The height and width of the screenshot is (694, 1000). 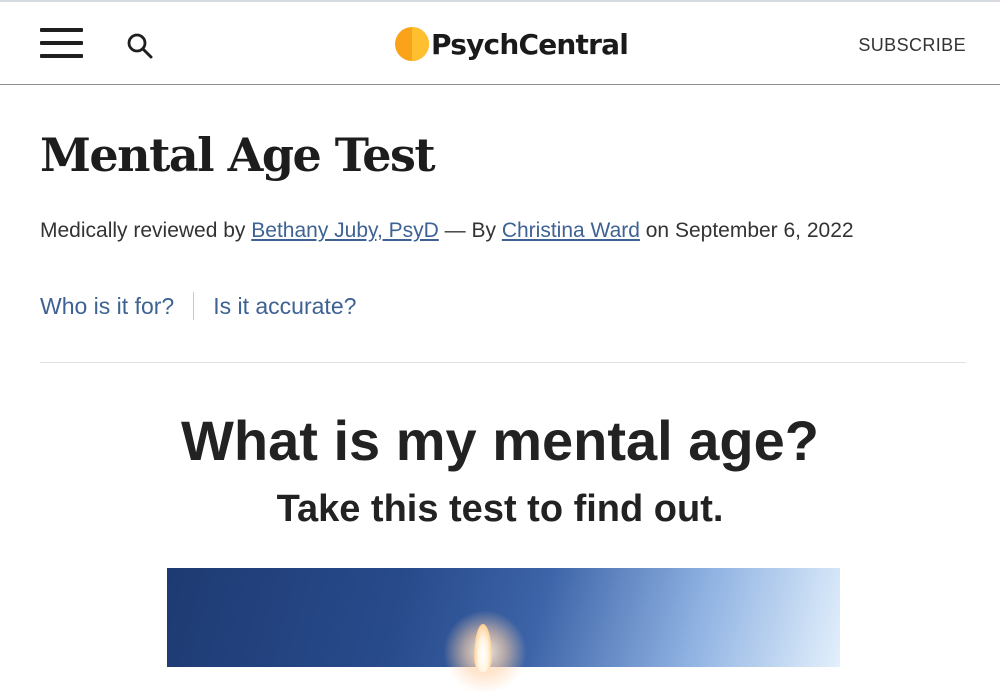 I want to click on subscribe-link: SUBSCRIBE, so click(x=912, y=45).